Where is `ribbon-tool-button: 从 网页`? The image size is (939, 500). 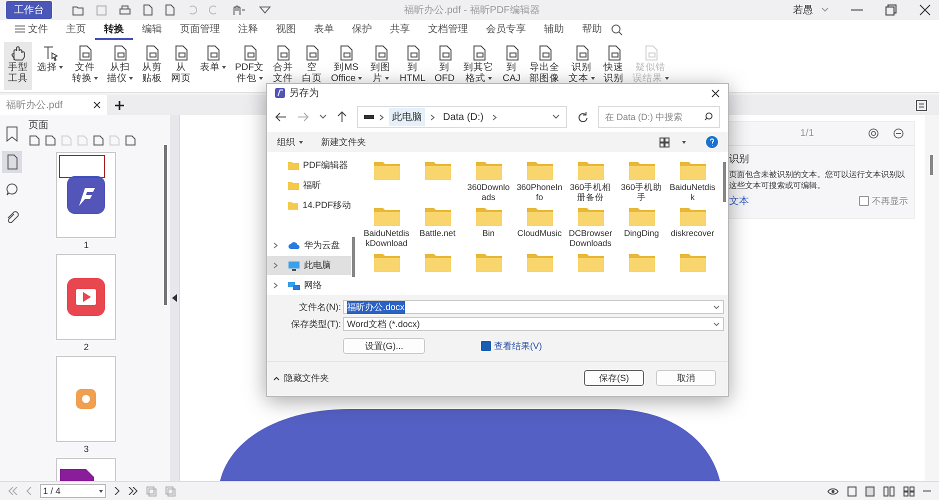 ribbon-tool-button: 从 网页 is located at coordinates (181, 66).